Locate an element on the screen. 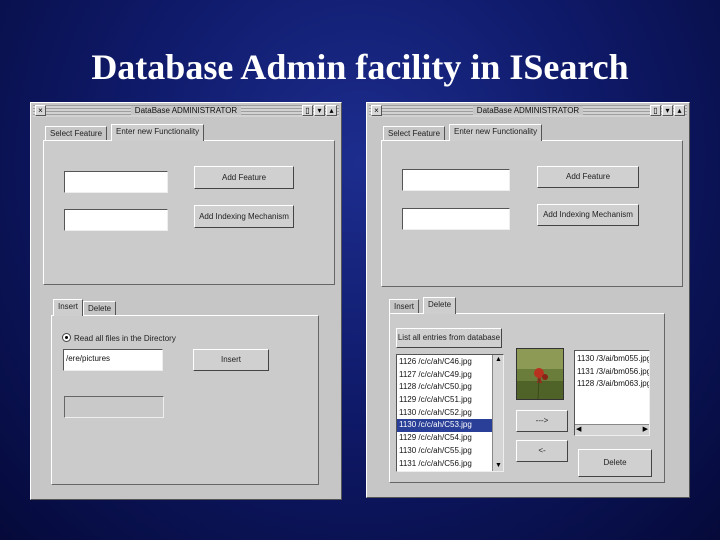  read-directory-label: Read all files in the Directory is located at coordinates (125, 338).